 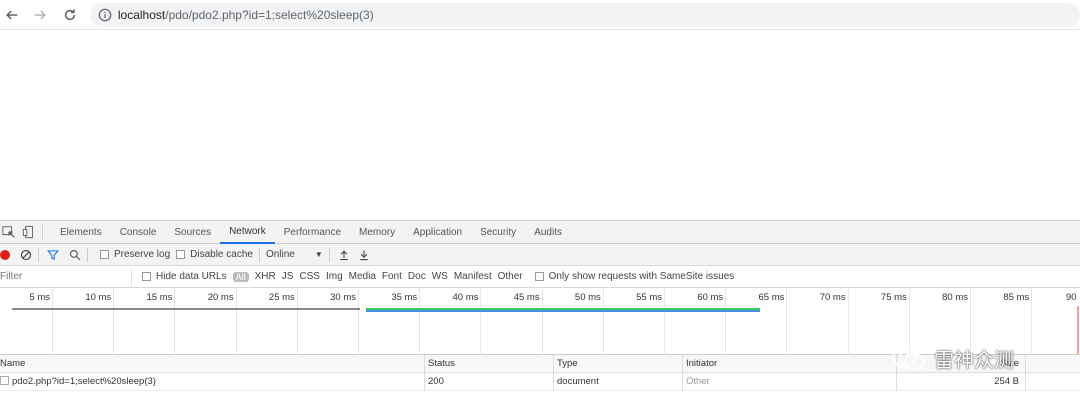 I want to click on throttling-select: Online, so click(x=280, y=254).